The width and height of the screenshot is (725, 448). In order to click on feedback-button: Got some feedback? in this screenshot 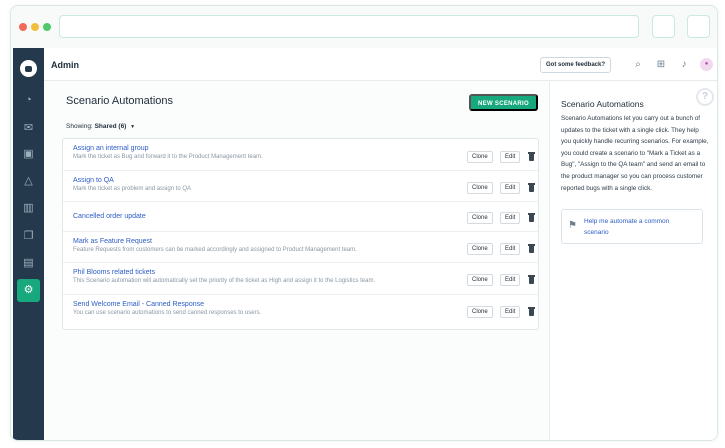, I will do `click(576, 65)`.